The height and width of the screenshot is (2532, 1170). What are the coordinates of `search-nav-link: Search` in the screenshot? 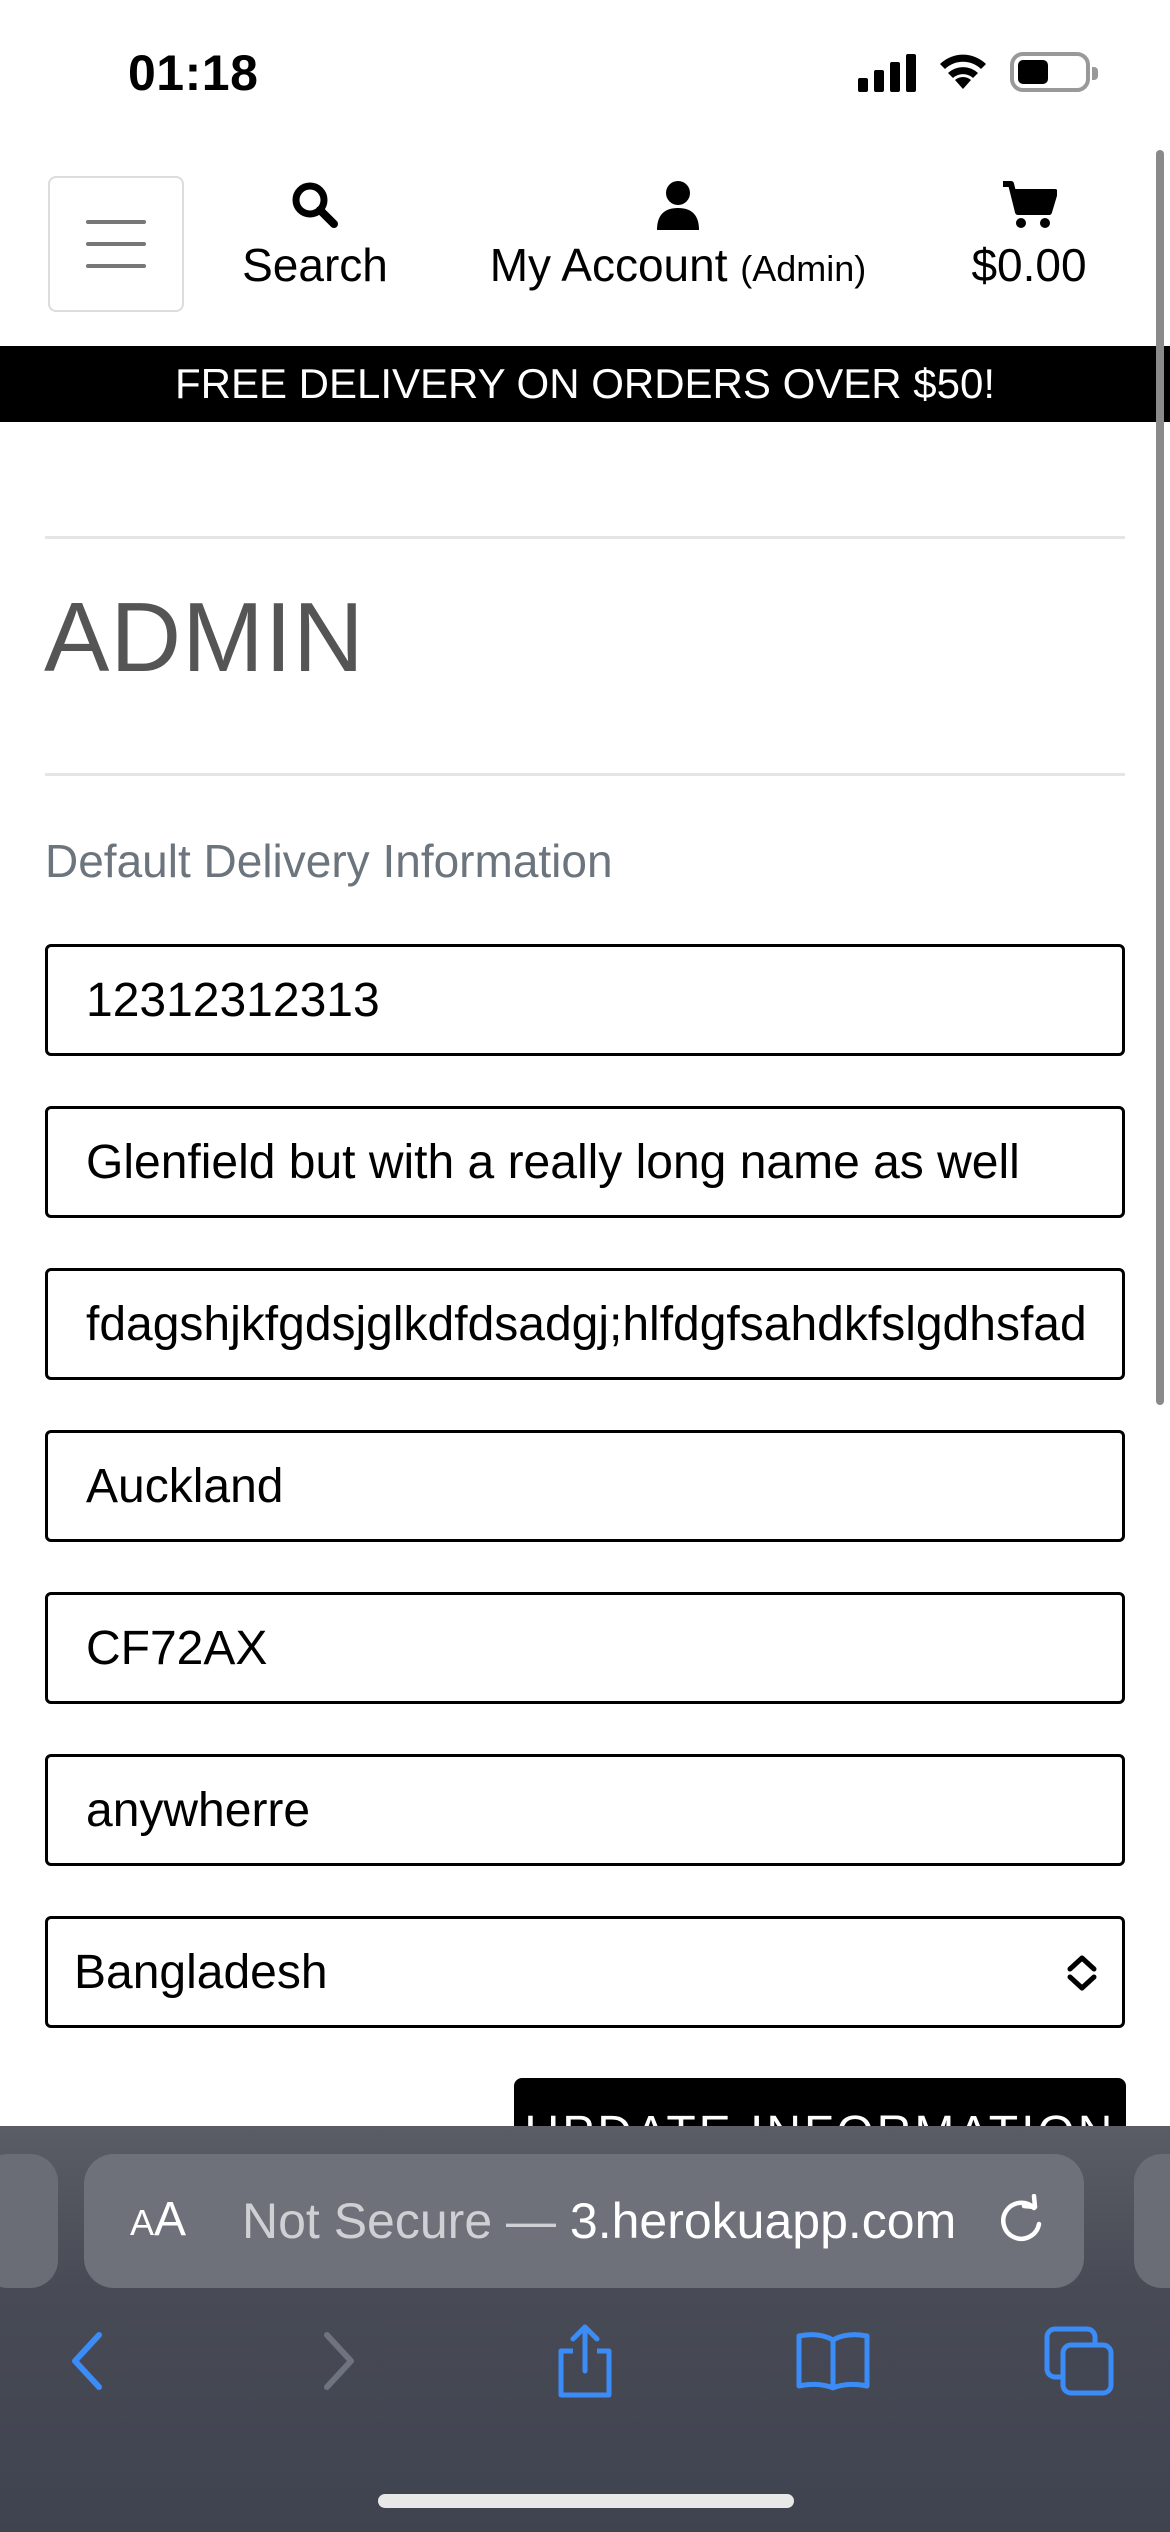 It's located at (315, 236).